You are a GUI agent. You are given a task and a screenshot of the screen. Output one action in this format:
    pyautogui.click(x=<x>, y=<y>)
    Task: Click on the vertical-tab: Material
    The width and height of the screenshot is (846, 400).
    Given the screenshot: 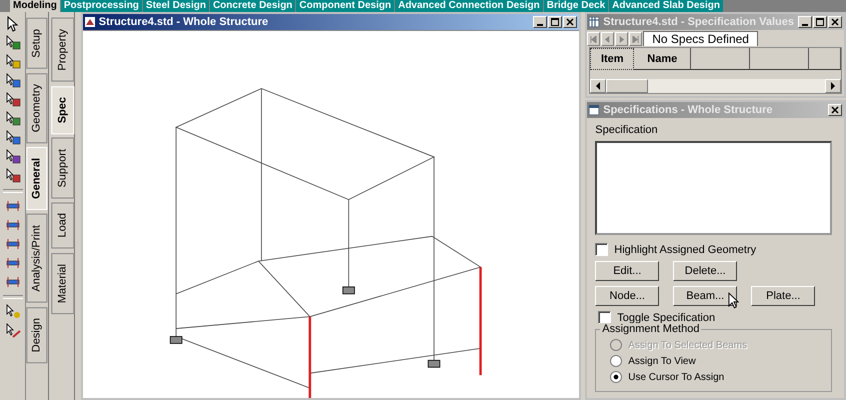 What is the action you would take?
    pyautogui.click(x=62, y=283)
    